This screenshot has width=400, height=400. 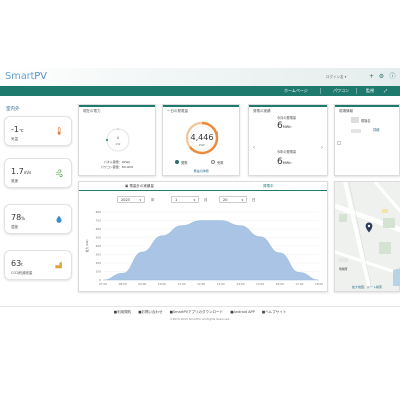 What do you see at coordinates (182, 284) in the screenshot?
I see `x-tick-label: 11:00` at bounding box center [182, 284].